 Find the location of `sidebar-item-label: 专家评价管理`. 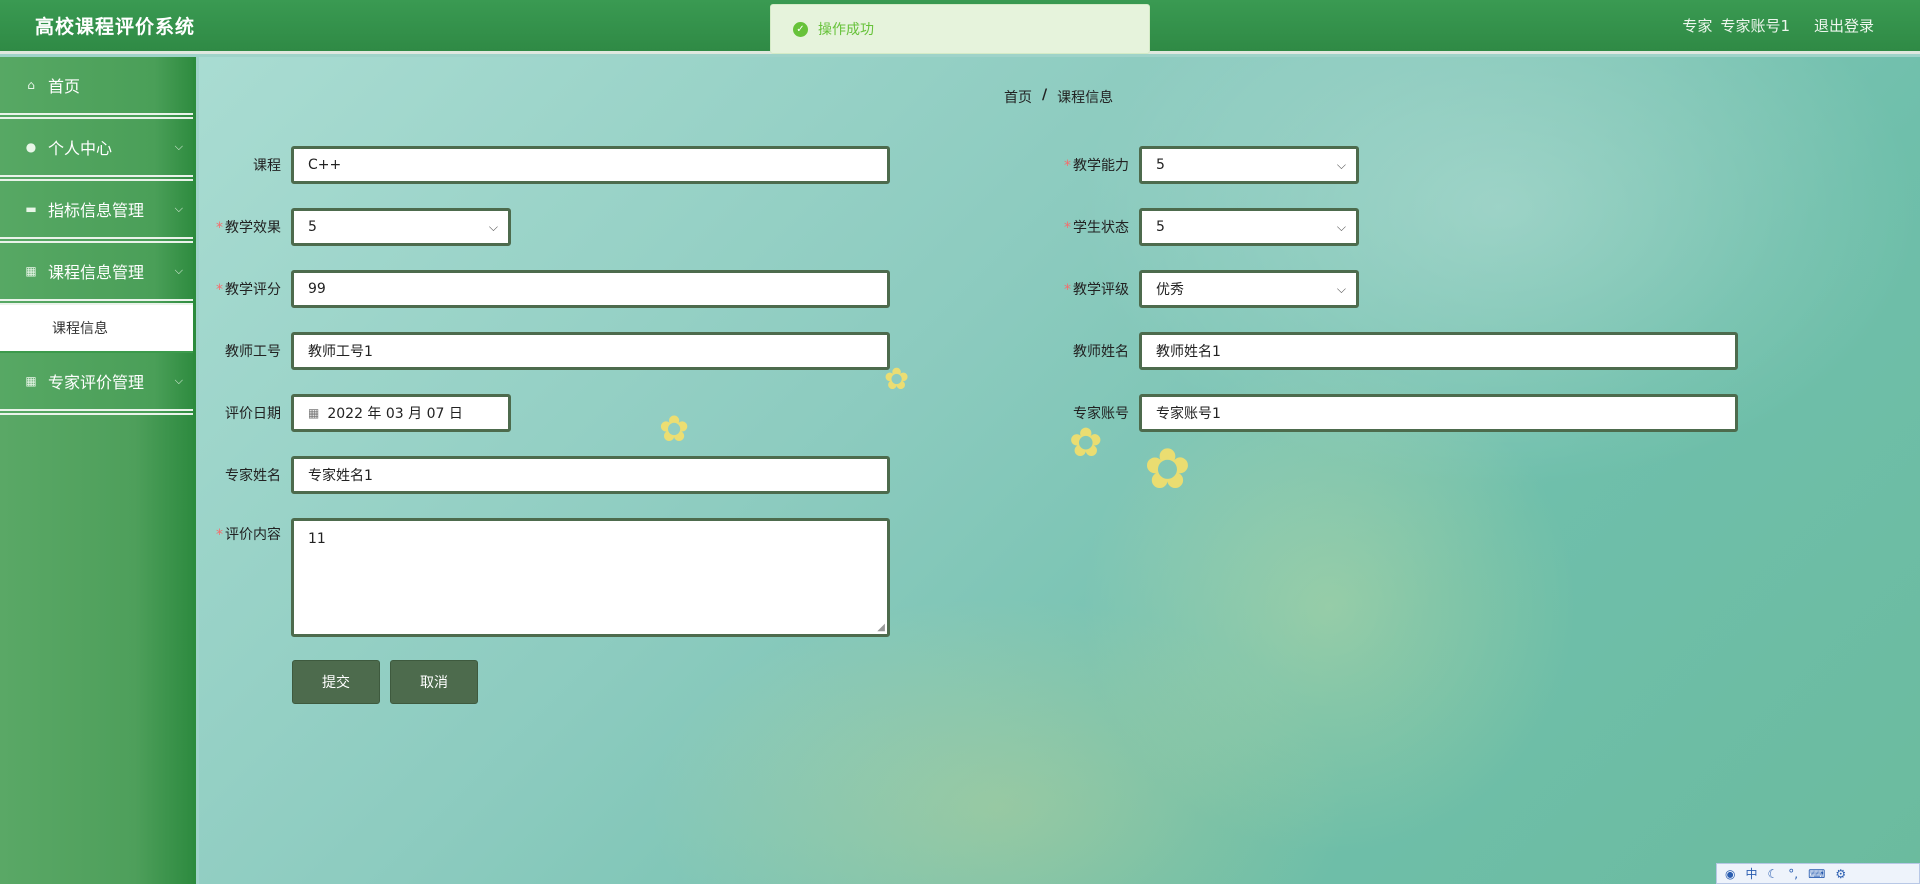

sidebar-item-label: 专家评价管理 is located at coordinates (96, 382).